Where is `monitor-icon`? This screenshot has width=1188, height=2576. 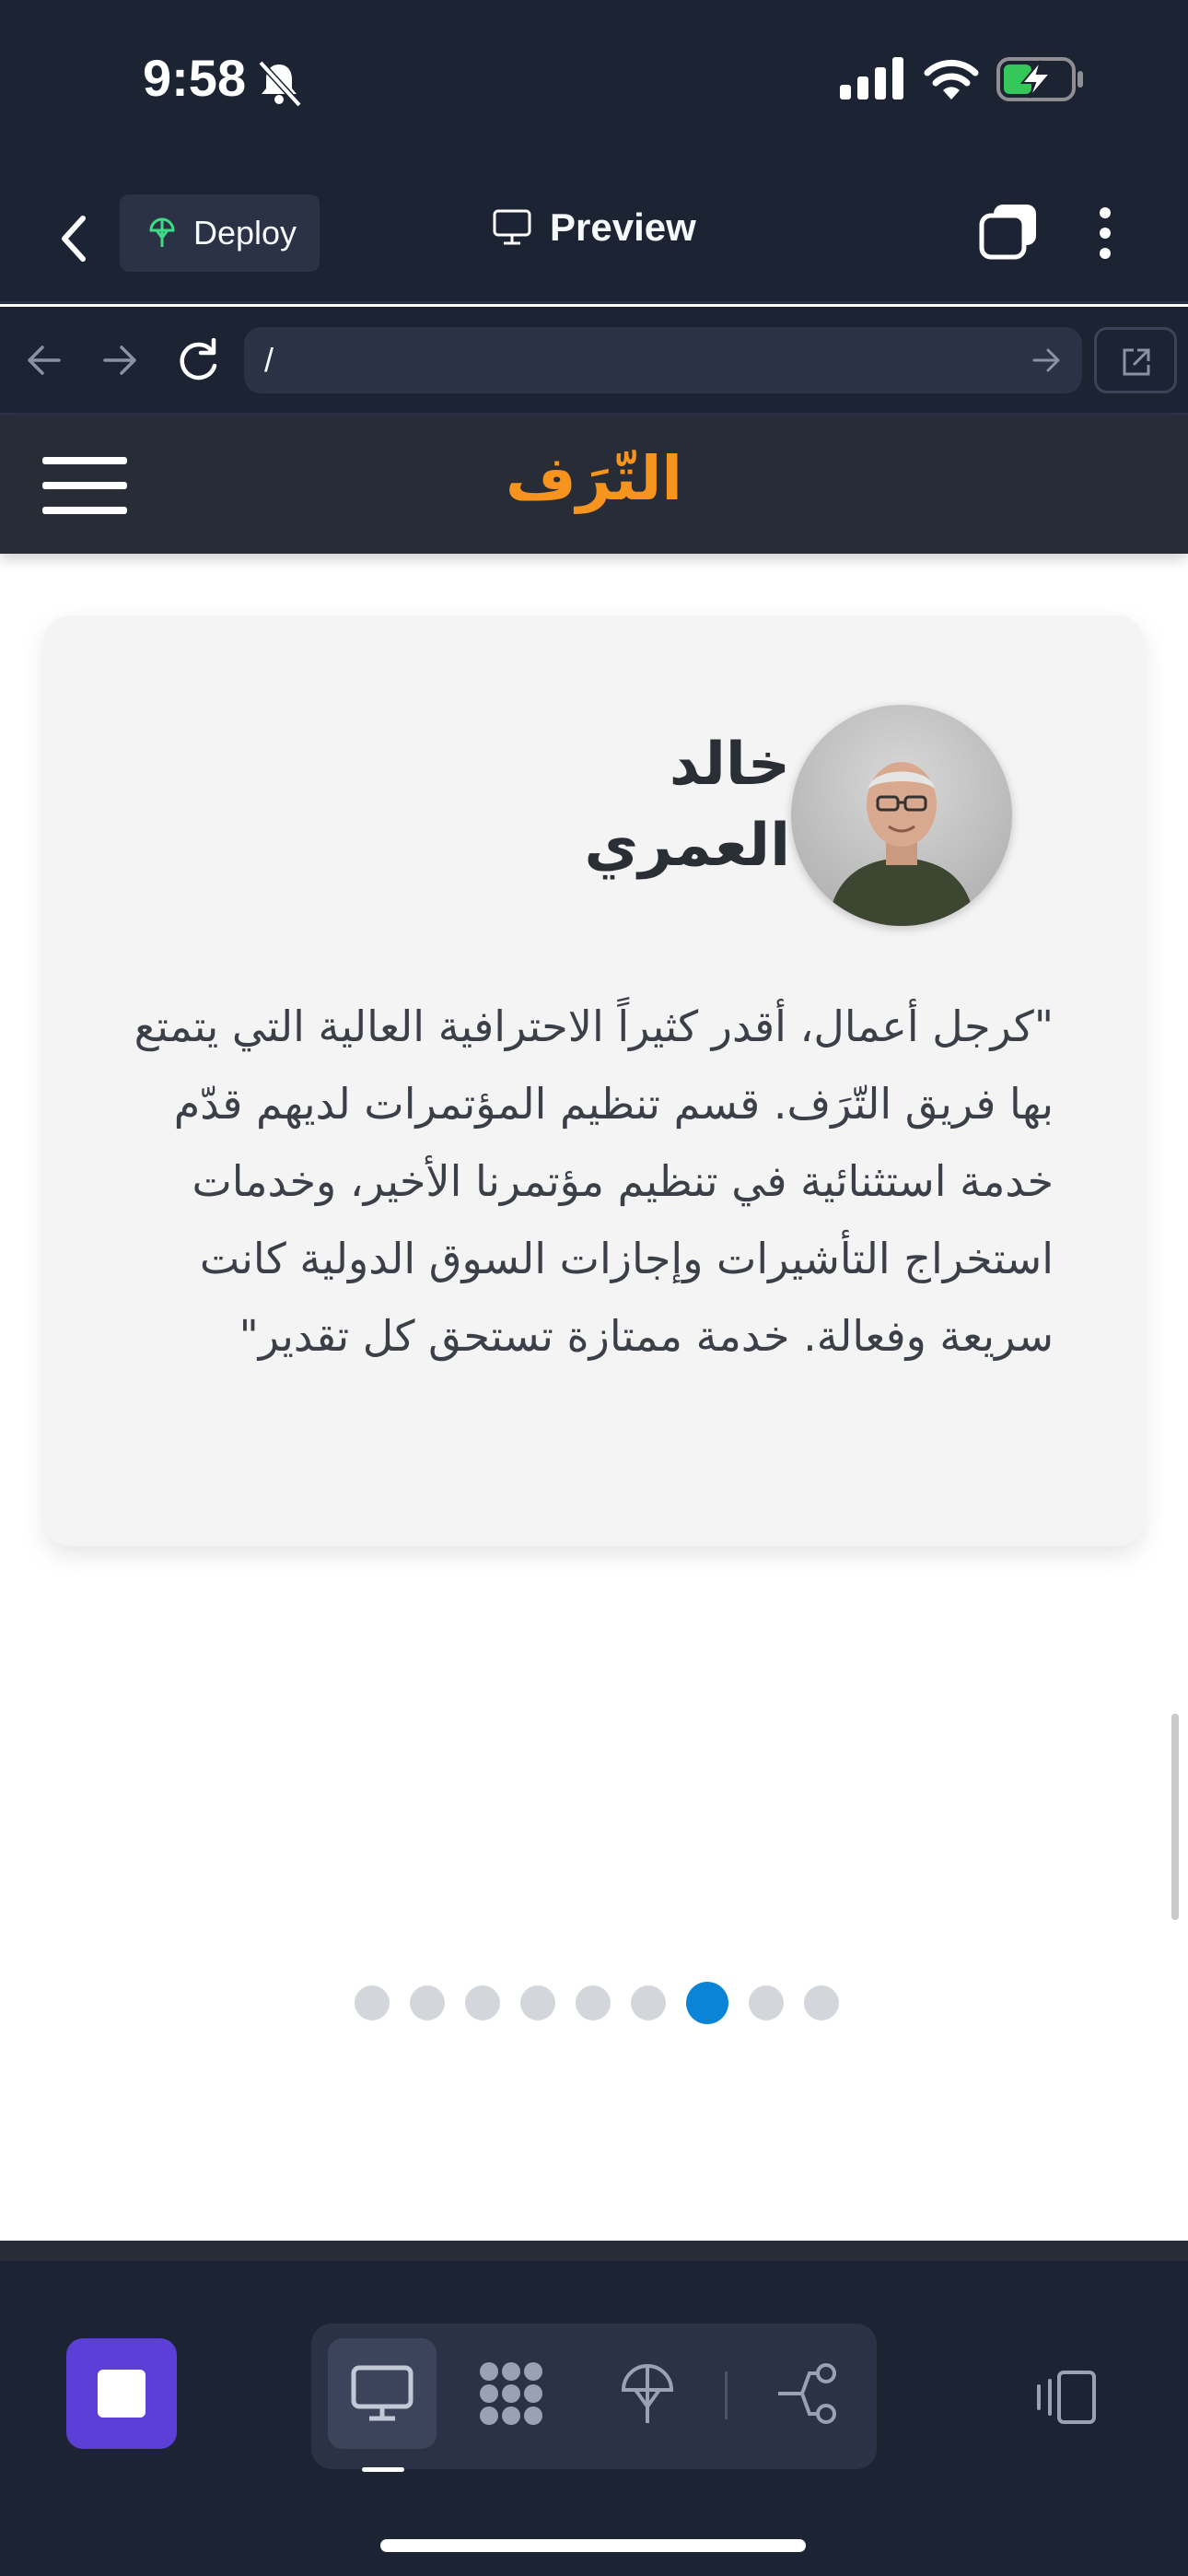
monitor-icon is located at coordinates (512, 227).